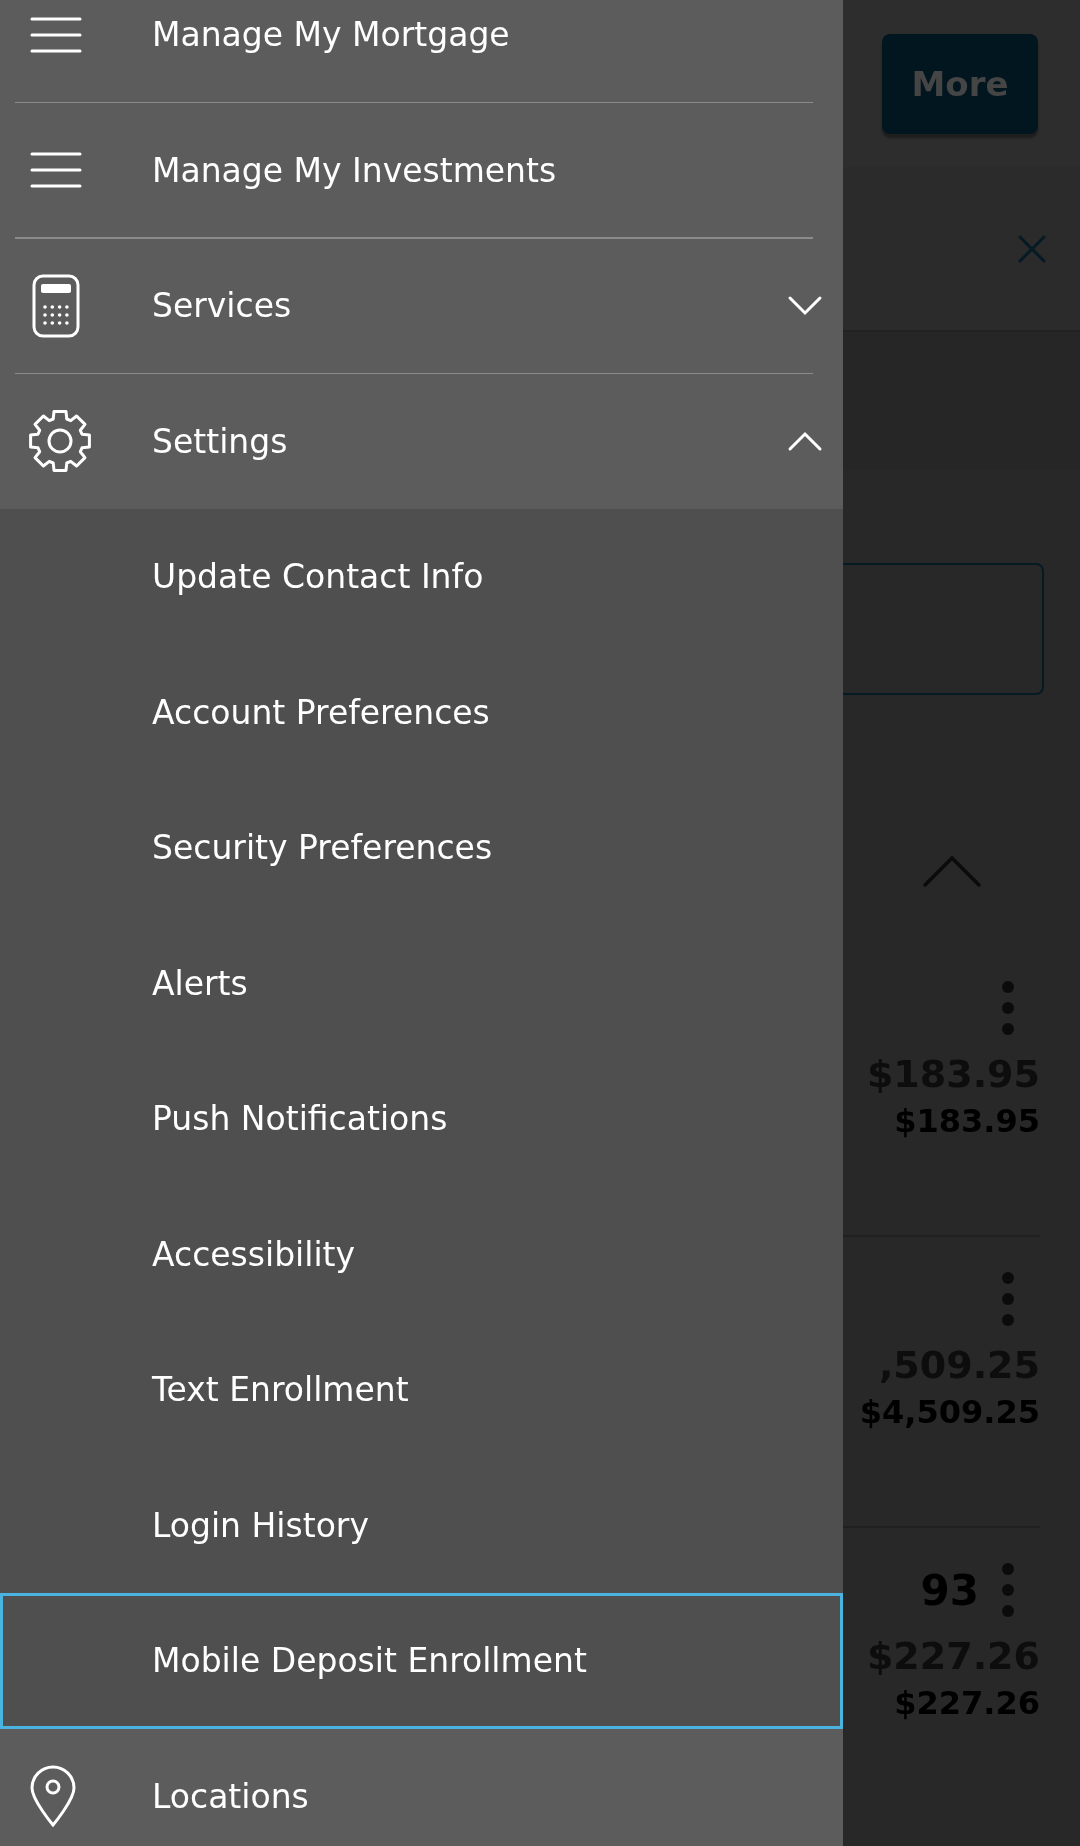 This screenshot has height=1846, width=1080. Describe the element at coordinates (421, 712) in the screenshot. I see `submenu-item: Account Preferences` at that location.